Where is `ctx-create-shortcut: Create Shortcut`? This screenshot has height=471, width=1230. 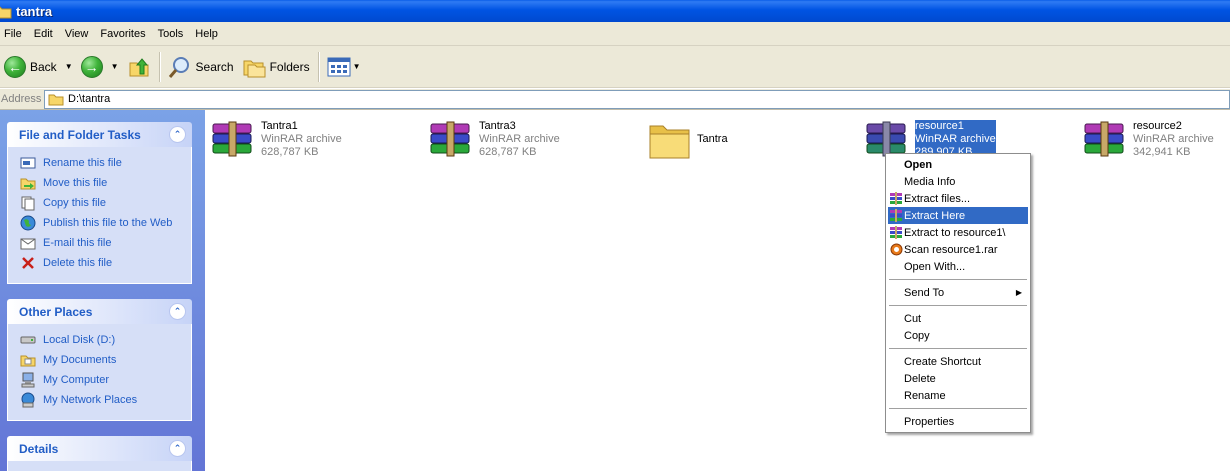 ctx-create-shortcut: Create Shortcut is located at coordinates (958, 361).